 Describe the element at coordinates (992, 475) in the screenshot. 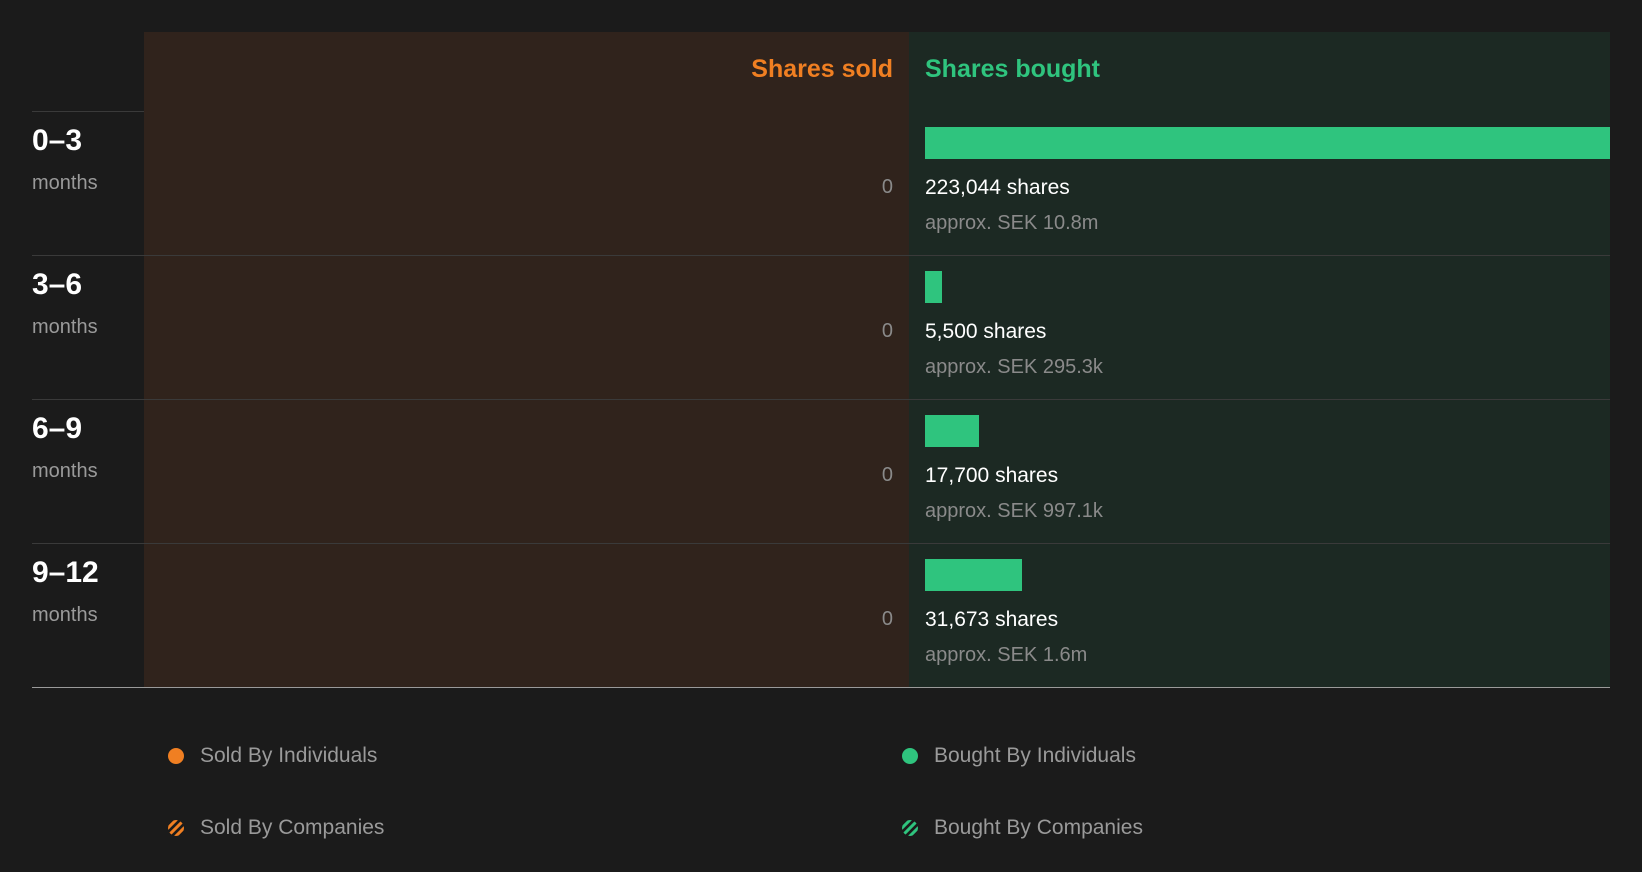

I see `bought-shares: 17,700 shares` at that location.